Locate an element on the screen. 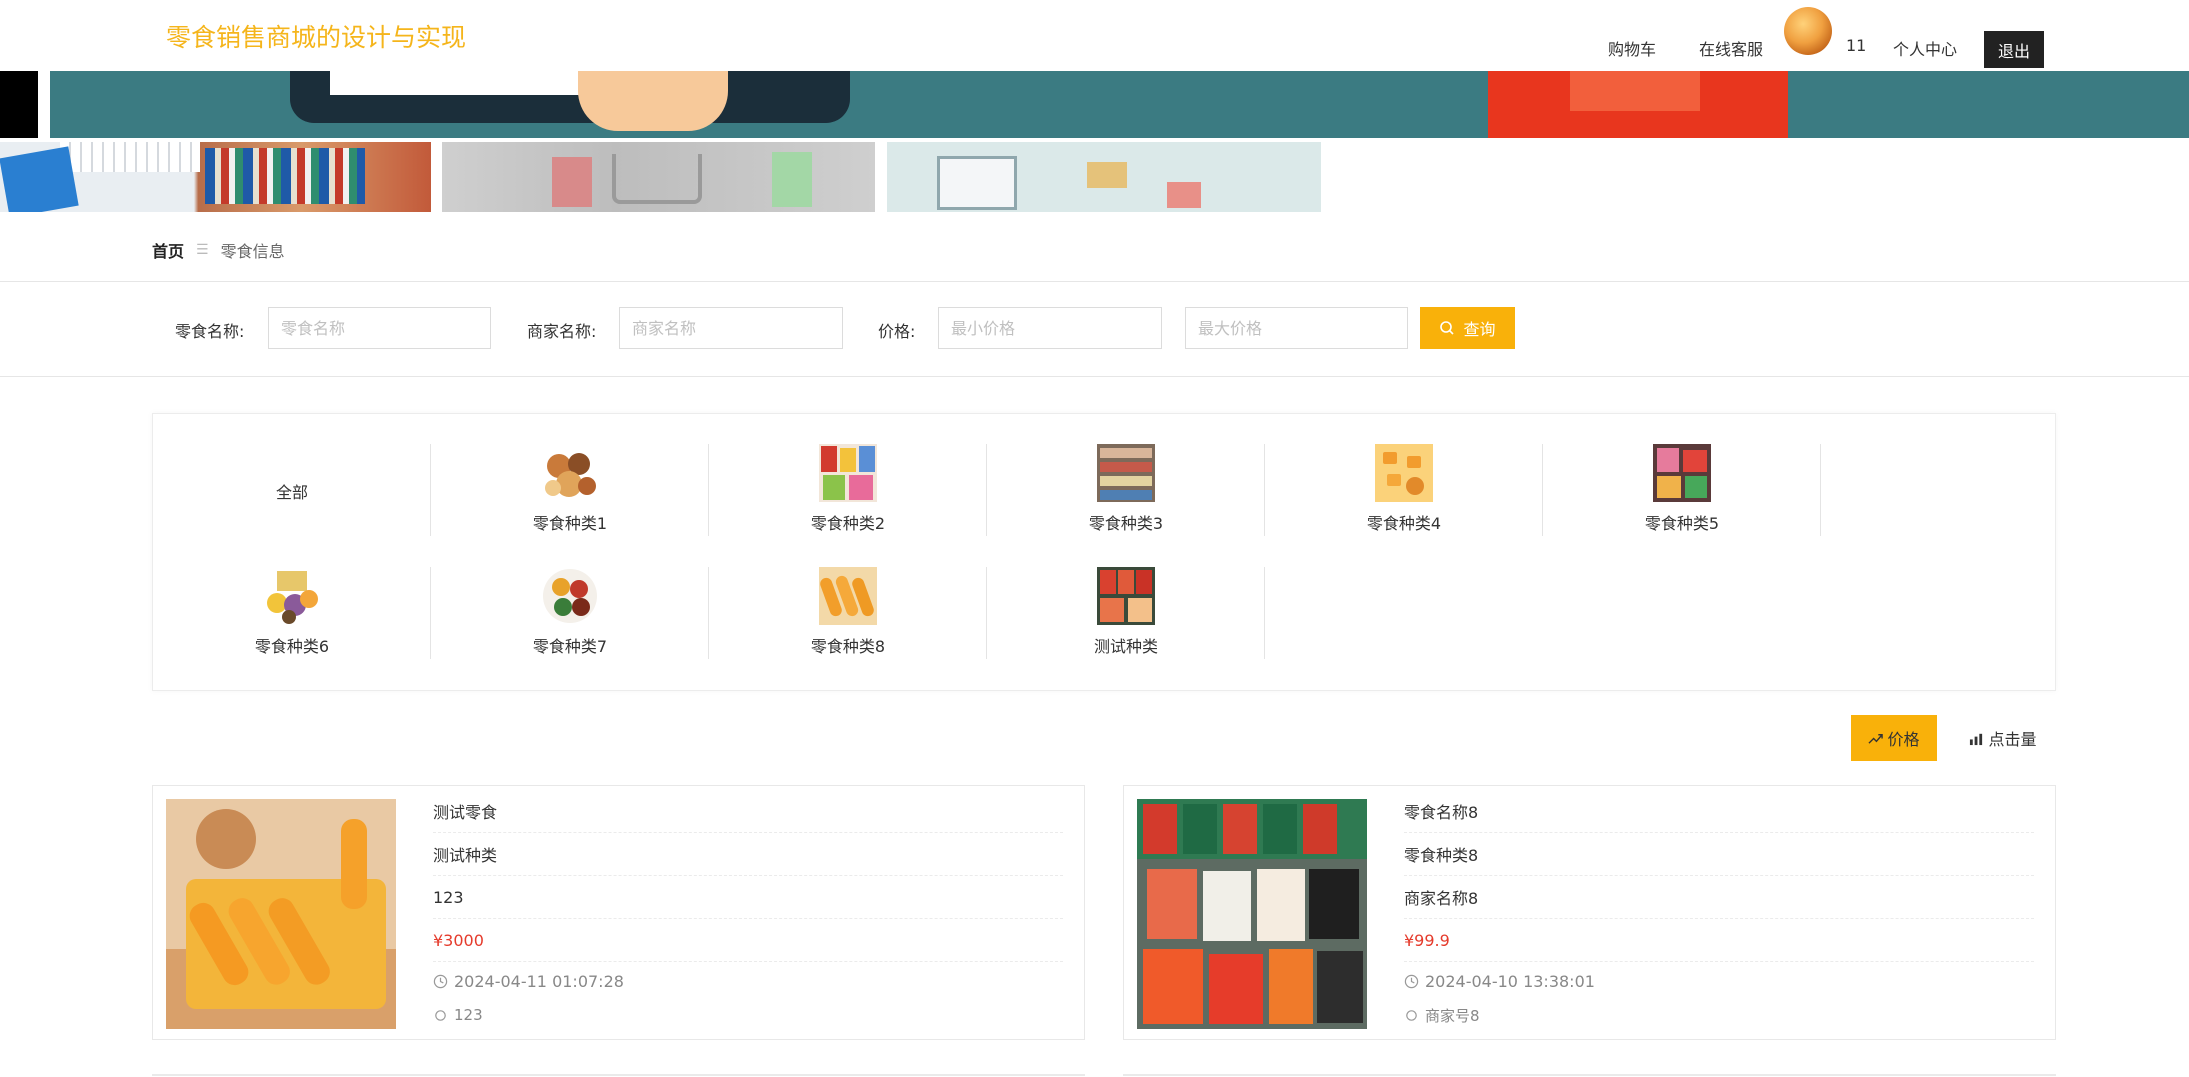 The width and height of the screenshot is (2189, 1077). nav-service-link: 在线客服 is located at coordinates (1731, 48).